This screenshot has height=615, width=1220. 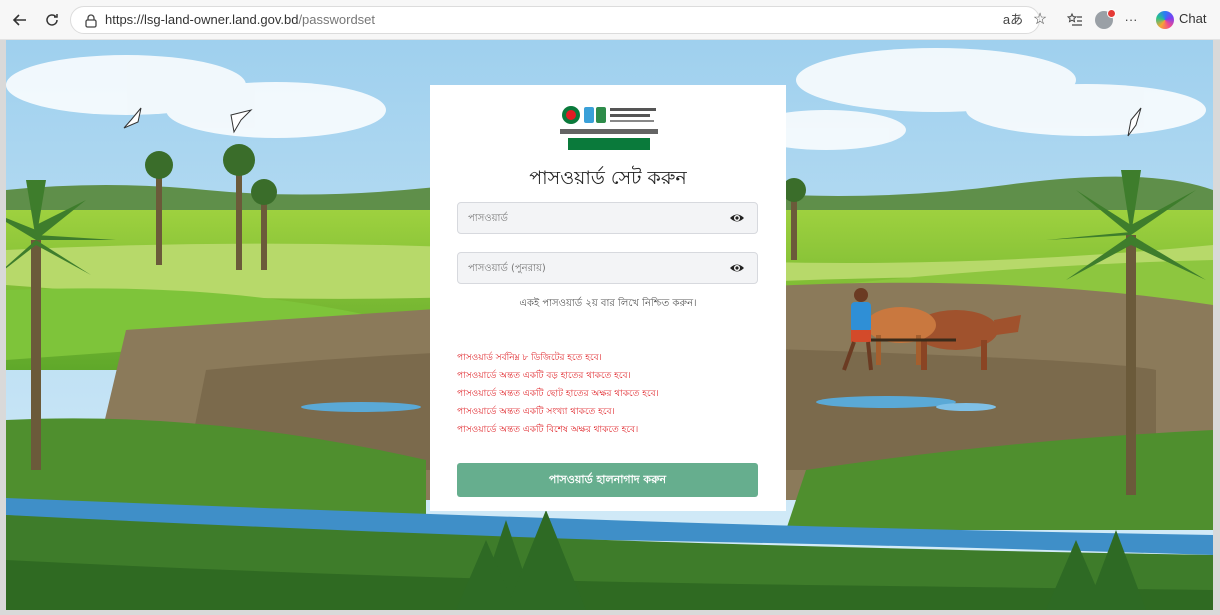 I want to click on avatar, so click(x=1105, y=19).